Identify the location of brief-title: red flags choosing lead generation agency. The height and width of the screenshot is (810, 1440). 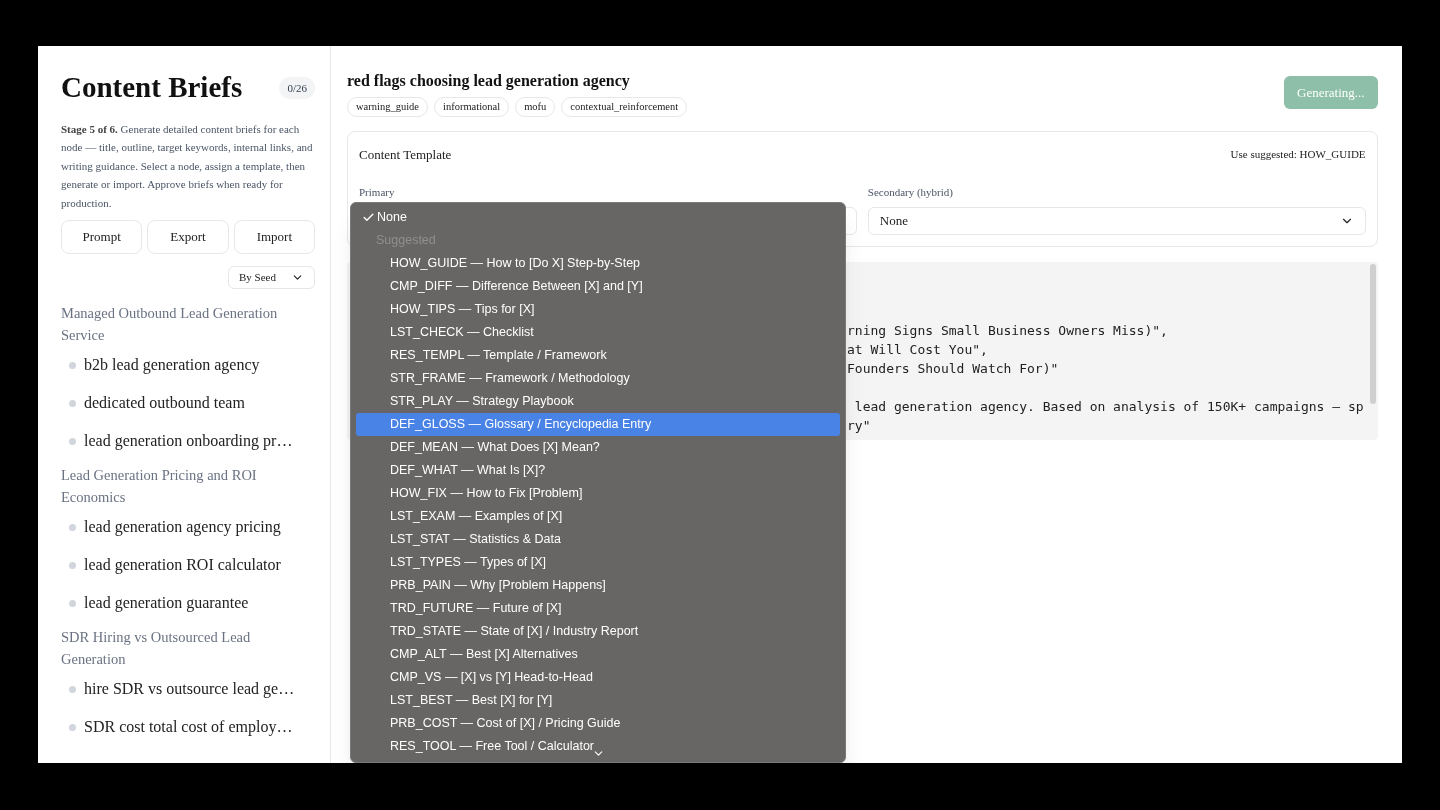
(489, 81).